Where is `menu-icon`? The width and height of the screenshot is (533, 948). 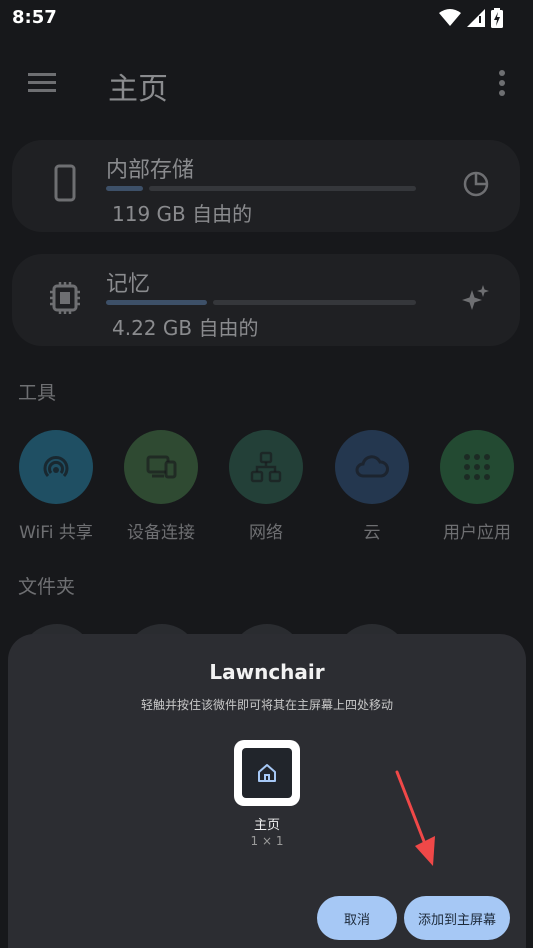 menu-icon is located at coordinates (42, 83).